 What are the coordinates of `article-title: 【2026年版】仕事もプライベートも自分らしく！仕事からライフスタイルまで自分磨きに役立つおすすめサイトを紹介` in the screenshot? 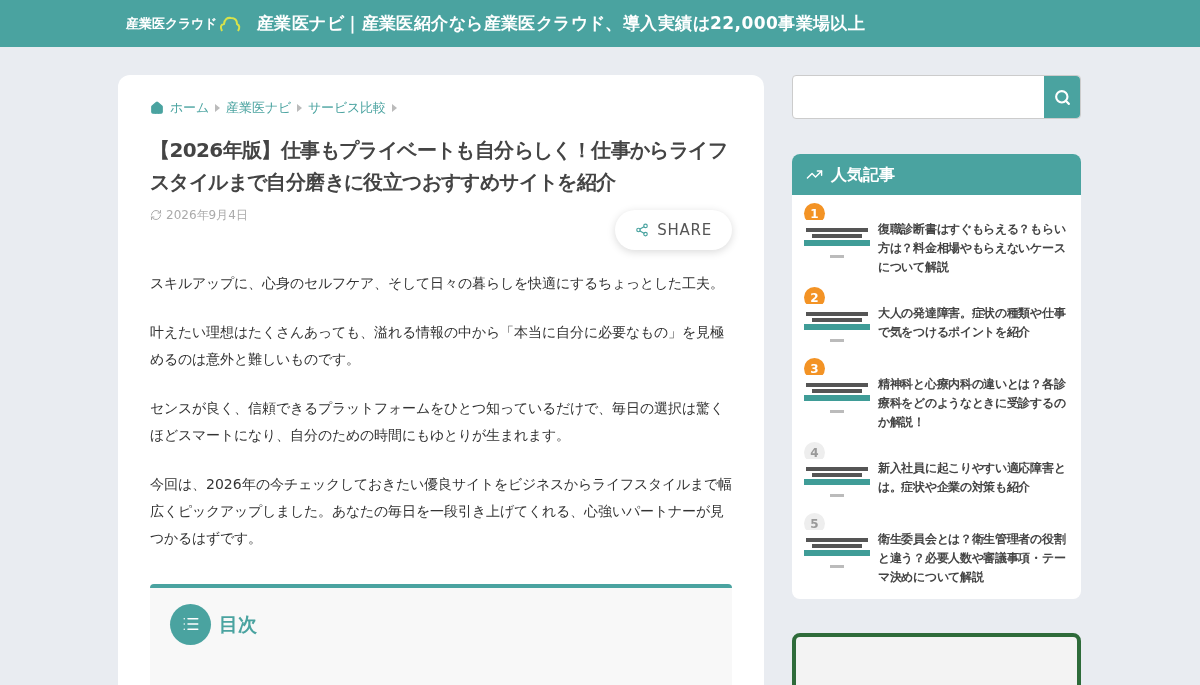 It's located at (439, 166).